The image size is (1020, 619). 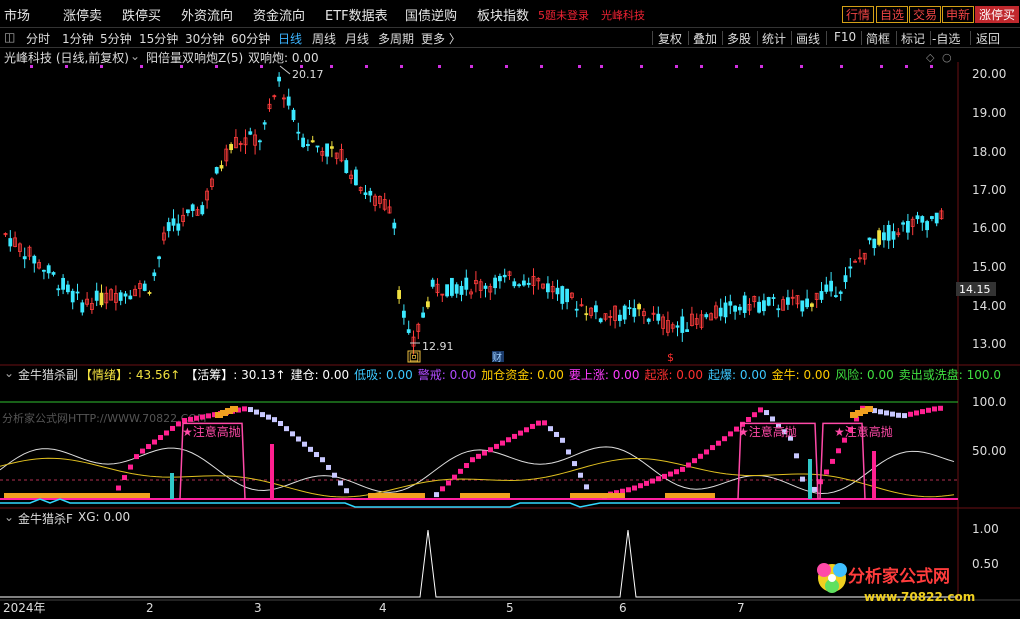 I want to click on sub1-tick: 50.00, so click(x=989, y=451).